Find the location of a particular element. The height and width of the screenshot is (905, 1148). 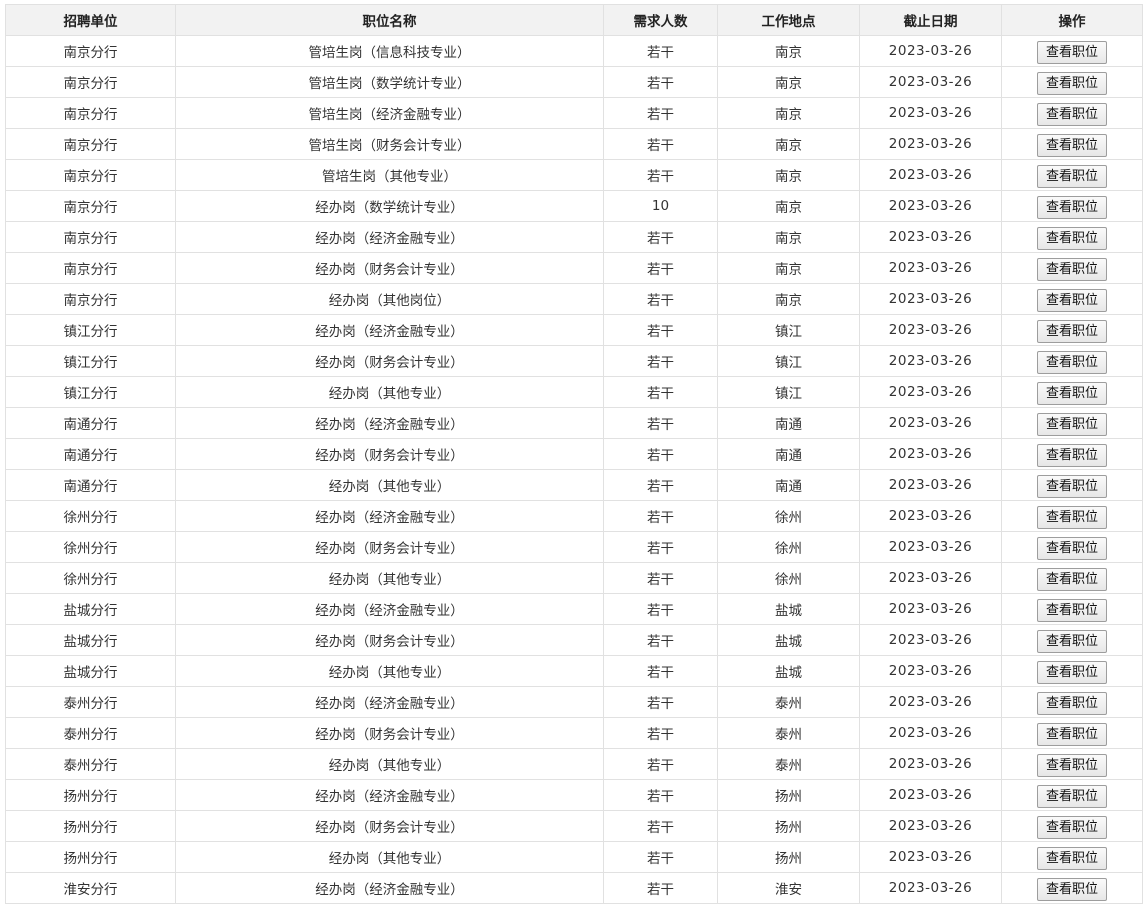

table-row: 南通分行 经办岗（经济金融专业） 若干 南通 2023-03-26 查看职位 is located at coordinates (574, 423).